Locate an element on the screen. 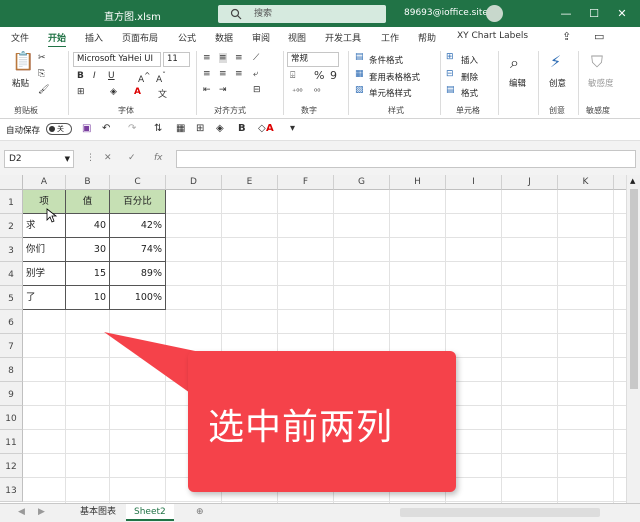  align-bottom-icon: ≡ is located at coordinates (239, 58).